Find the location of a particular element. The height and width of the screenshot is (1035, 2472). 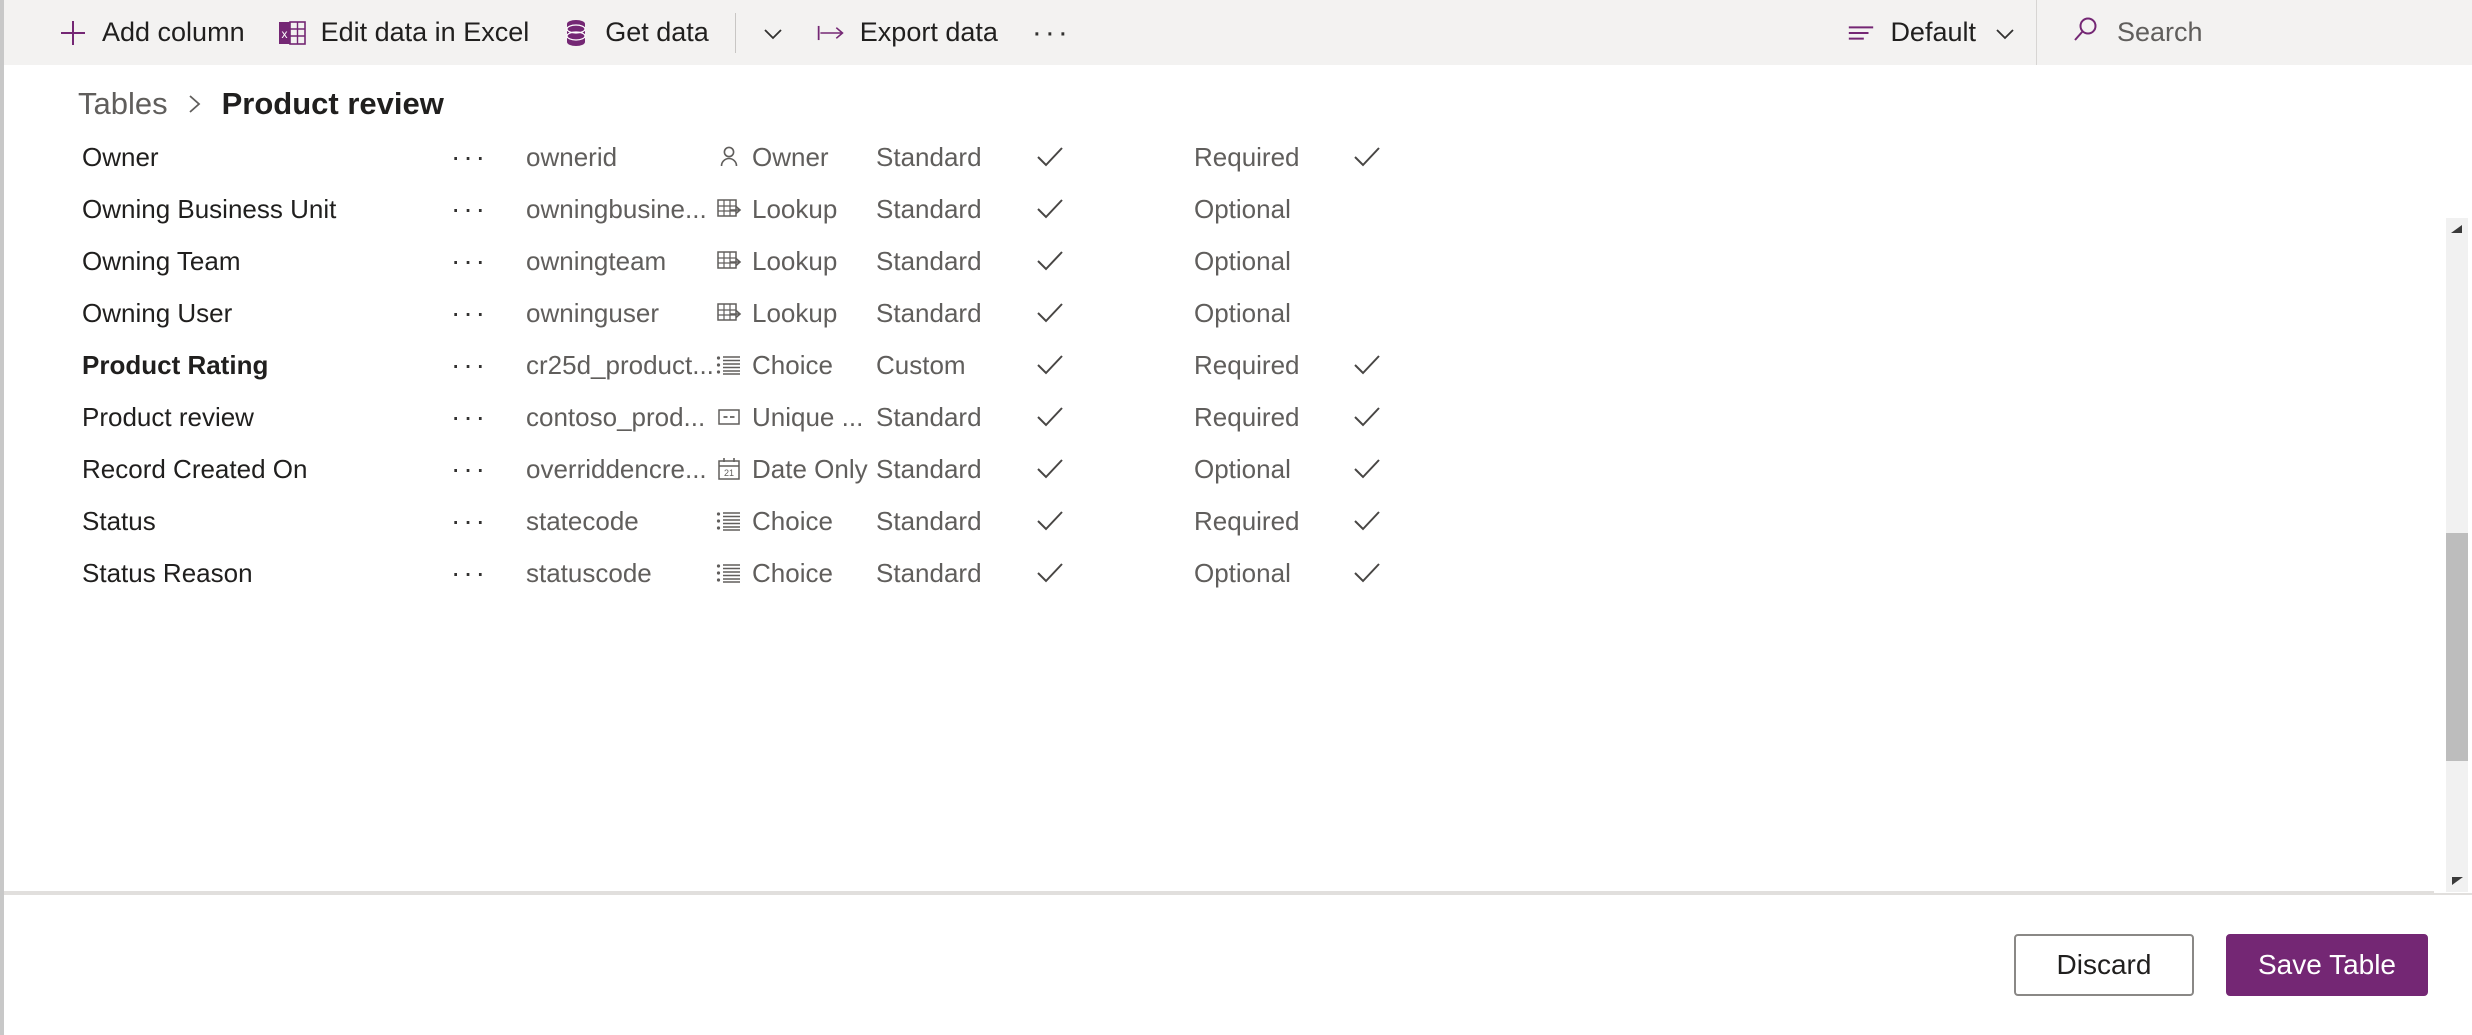

get-data-button: Get data is located at coordinates (635, 32).